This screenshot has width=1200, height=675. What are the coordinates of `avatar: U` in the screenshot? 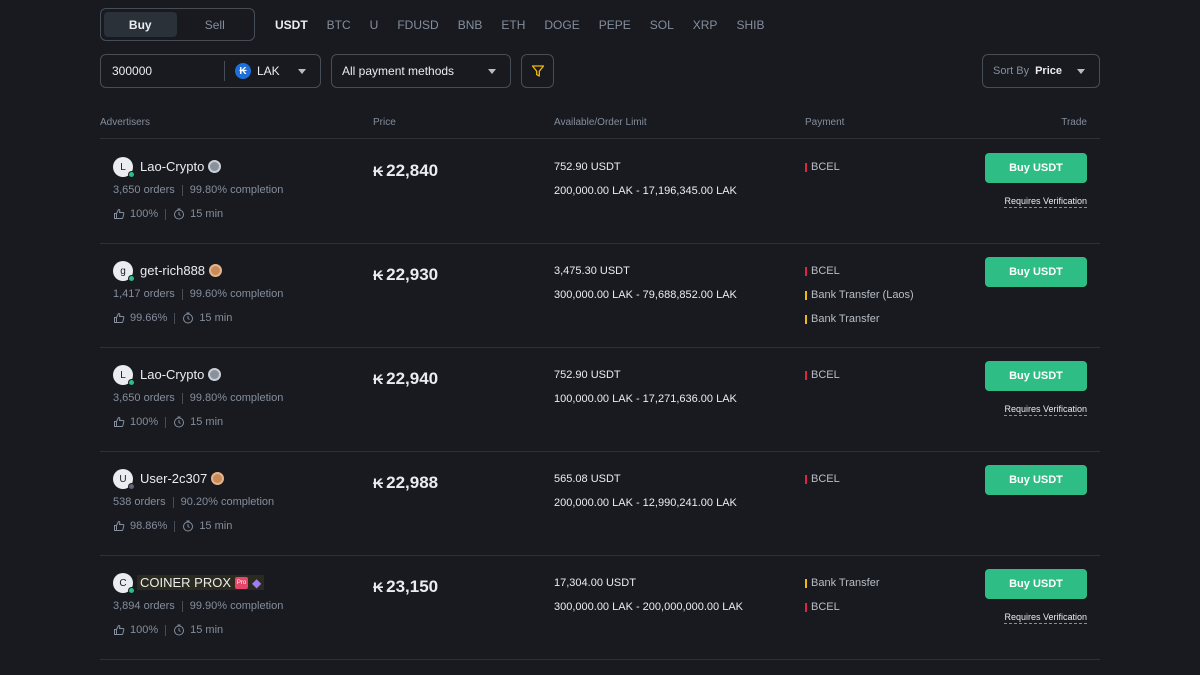 It's located at (124, 479).